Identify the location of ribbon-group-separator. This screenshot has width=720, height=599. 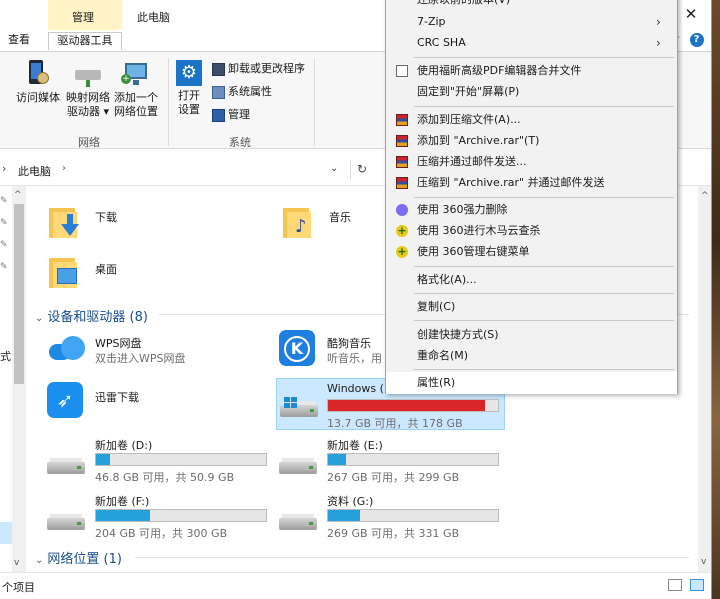
(314, 102).